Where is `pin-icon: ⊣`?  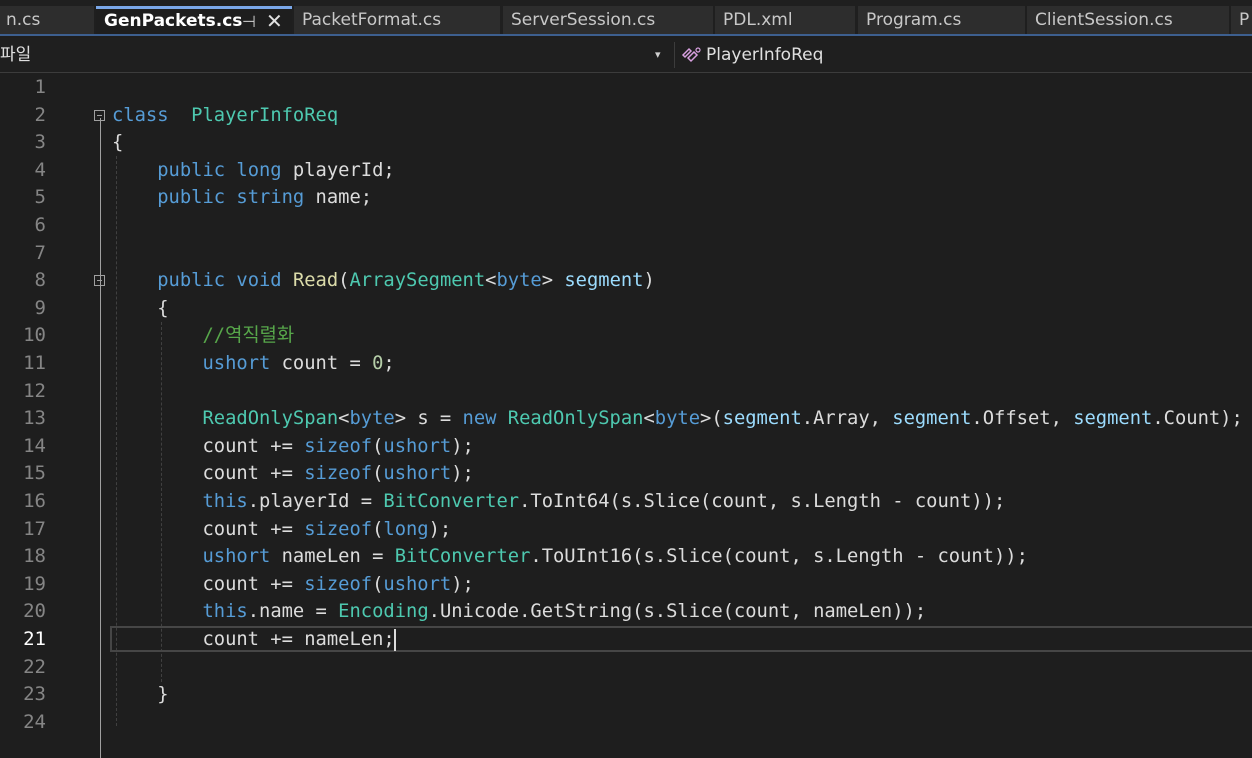 pin-icon: ⊣ is located at coordinates (249, 21).